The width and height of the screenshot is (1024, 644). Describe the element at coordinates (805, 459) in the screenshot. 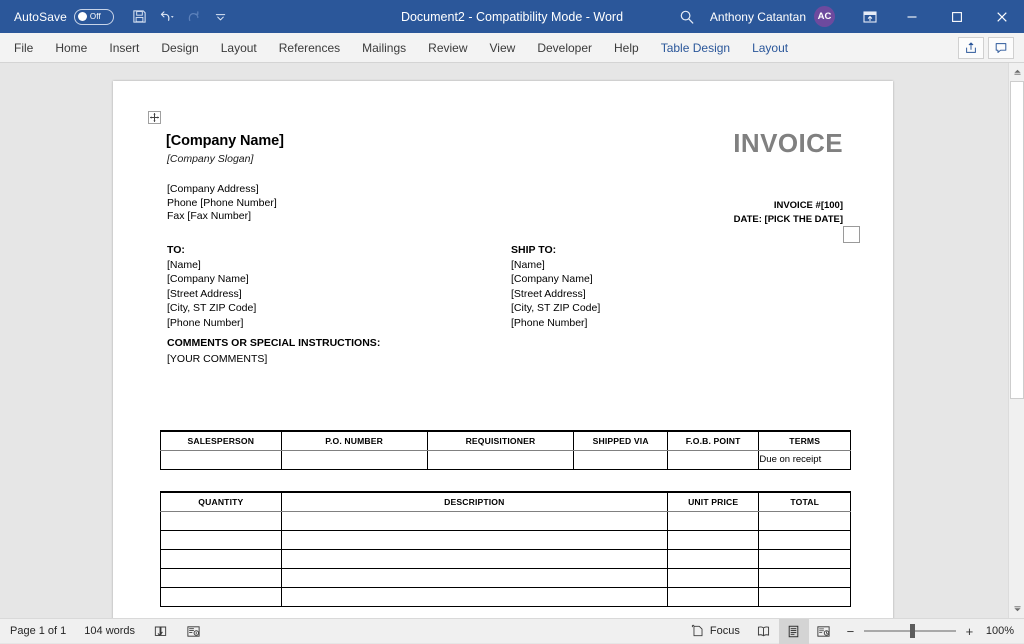

I see `cell-terms: Due on receipt` at that location.